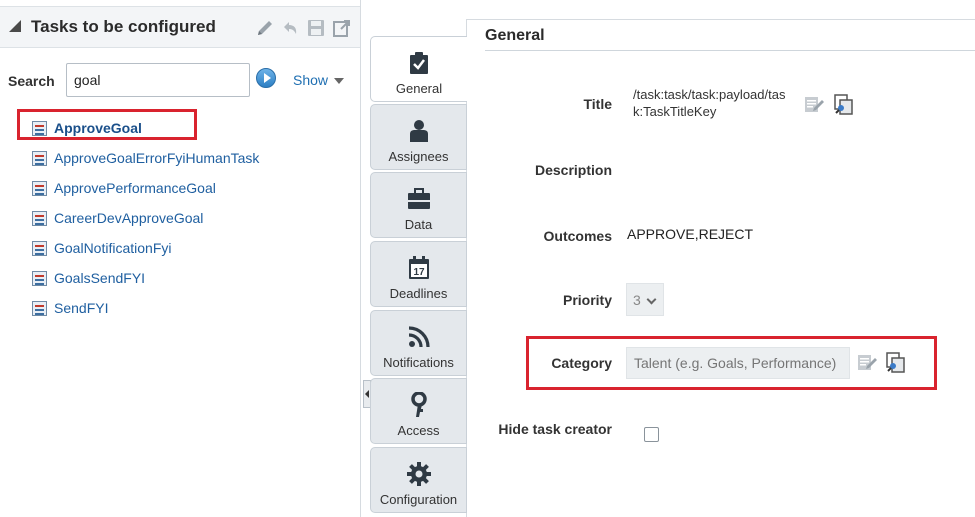  Describe the element at coordinates (129, 218) in the screenshot. I see `task-label: CareerDevApproveGoal` at that location.